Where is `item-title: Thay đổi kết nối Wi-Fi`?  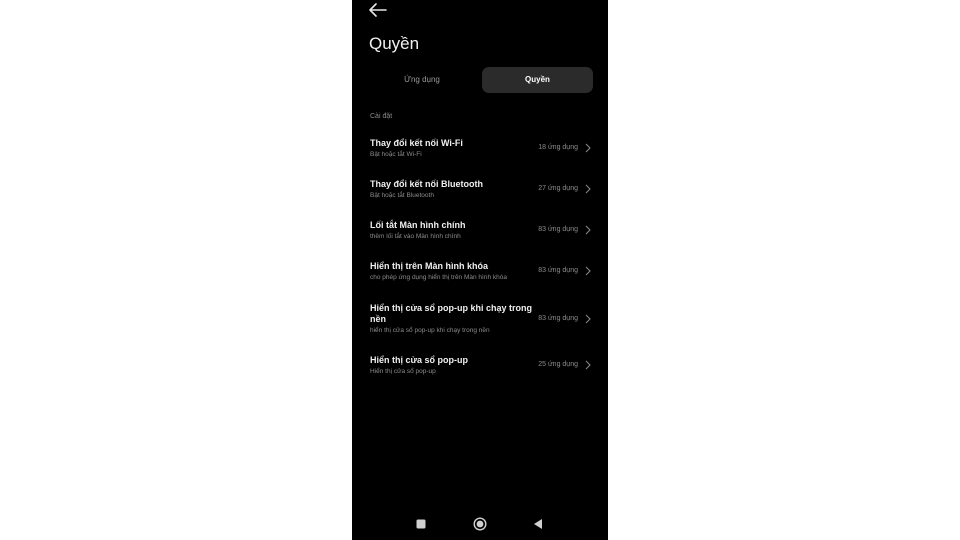
item-title: Thay đổi kết nối Wi-Fi is located at coordinates (416, 143).